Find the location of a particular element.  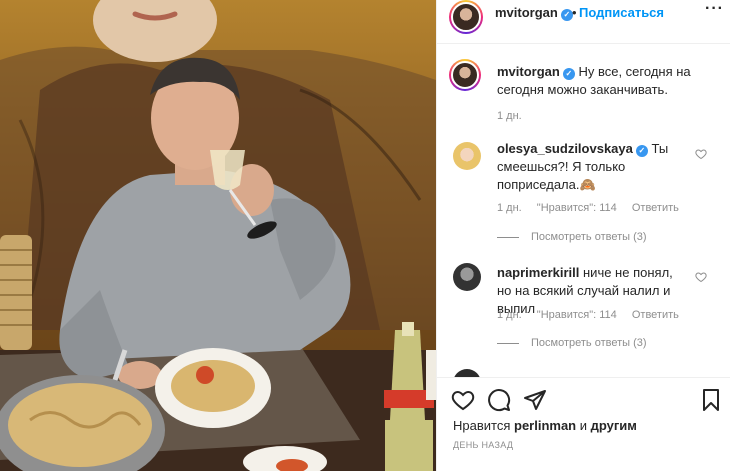

likes-prefix: Нравится is located at coordinates (482, 425).